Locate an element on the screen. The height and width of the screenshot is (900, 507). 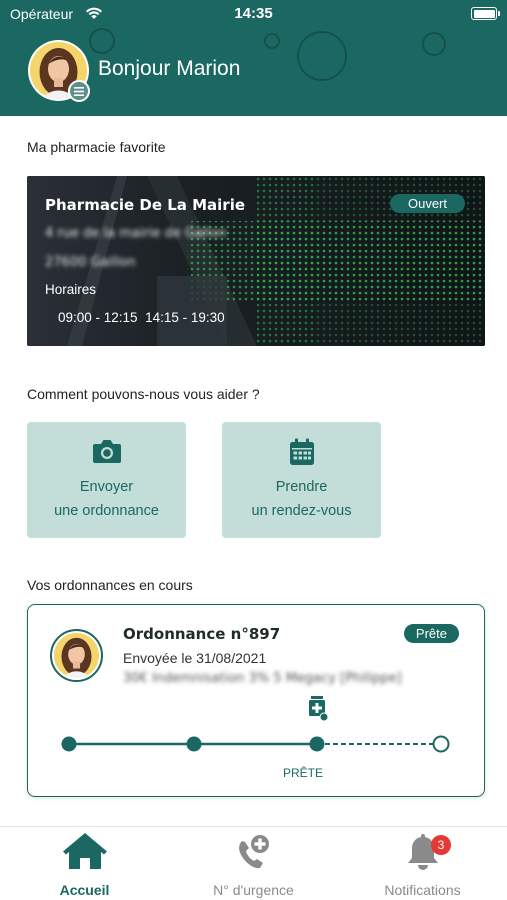
bell-icon is located at coordinates (422, 853).